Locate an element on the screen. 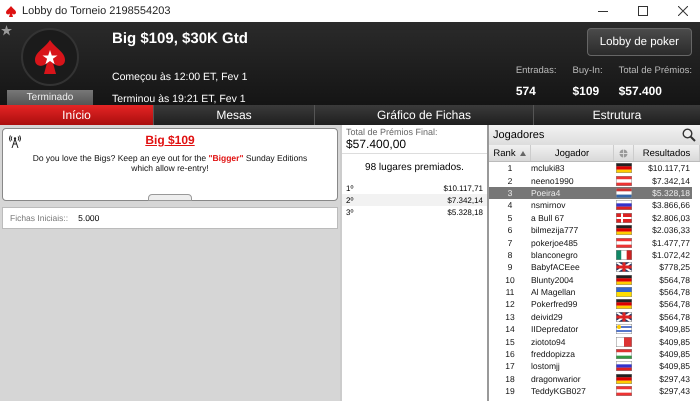 Image resolution: width=700 pixels, height=401 pixels. prize-place: 1º is located at coordinates (350, 188).